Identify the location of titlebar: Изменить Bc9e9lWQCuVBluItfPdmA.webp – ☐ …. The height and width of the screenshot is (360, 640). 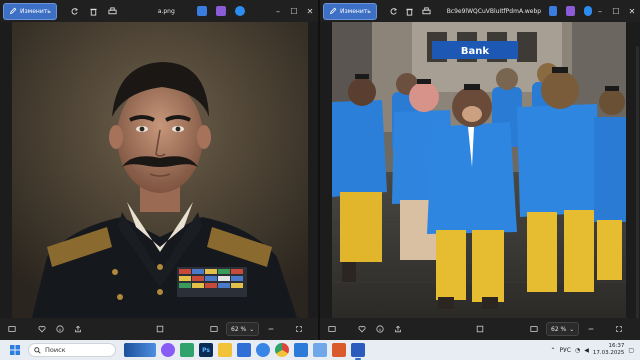
(480, 11).